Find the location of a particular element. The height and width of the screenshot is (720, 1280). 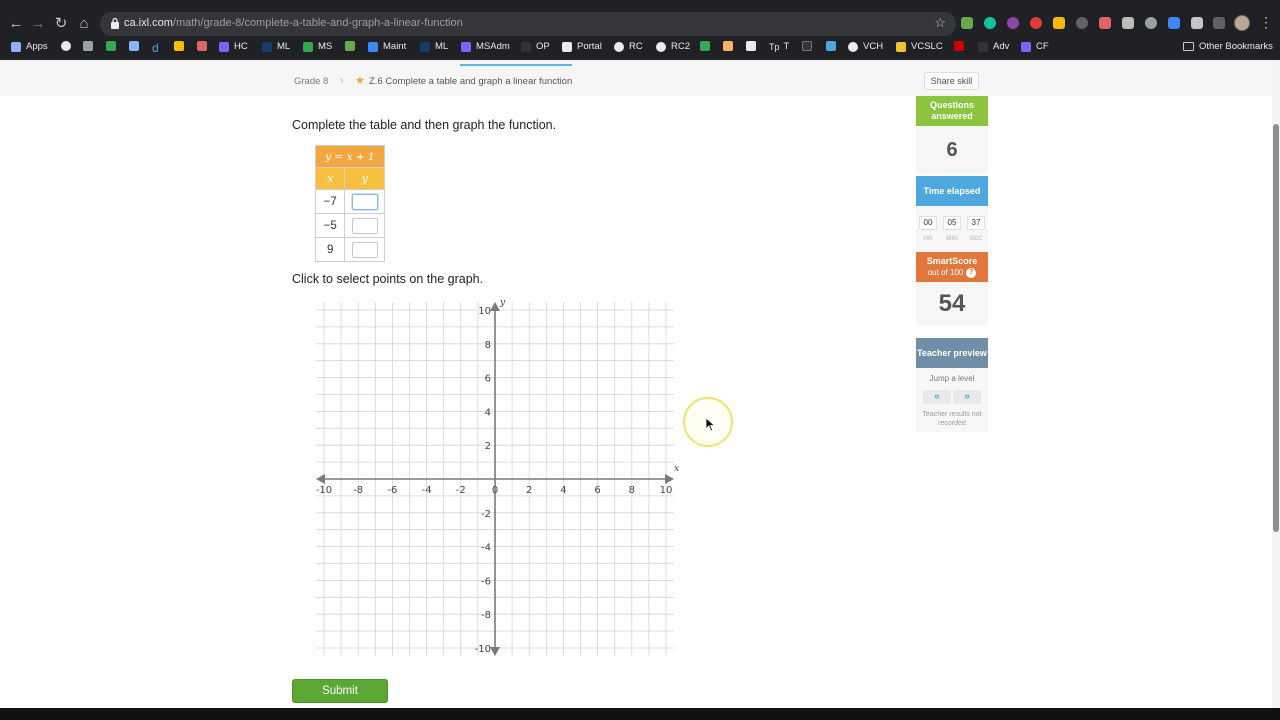

timer-hours: 00 is located at coordinates (928, 223).